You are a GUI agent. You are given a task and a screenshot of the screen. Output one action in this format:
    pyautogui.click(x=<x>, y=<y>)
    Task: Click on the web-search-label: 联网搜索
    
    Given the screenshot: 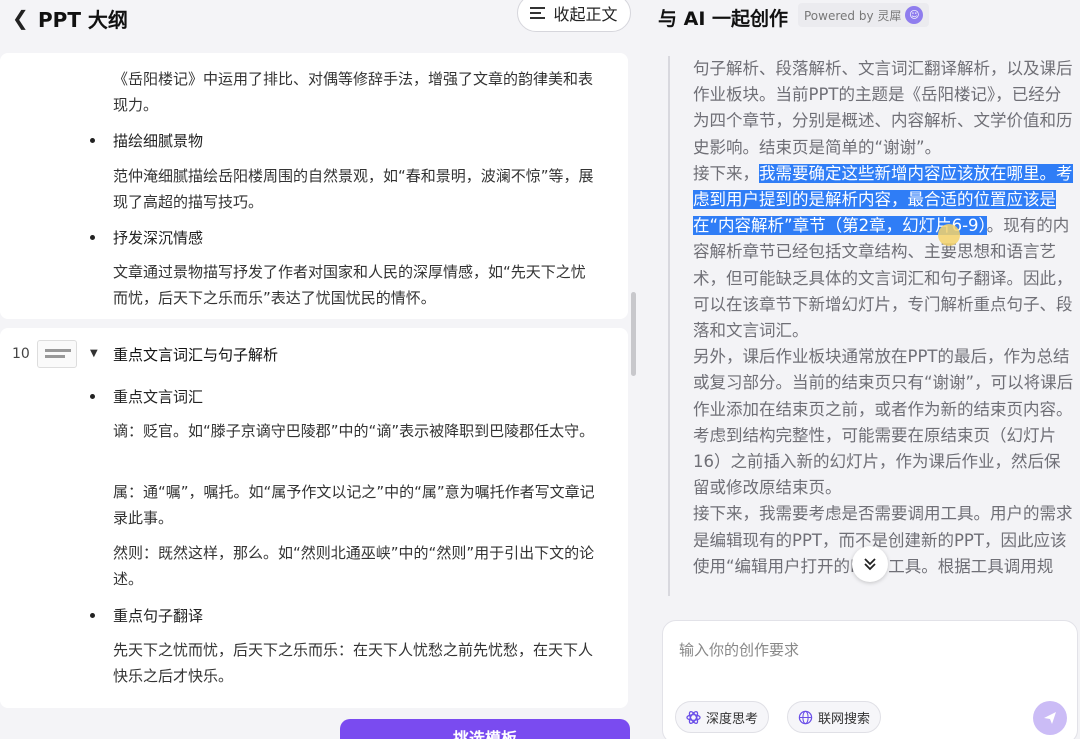 What is the action you would take?
    pyautogui.click(x=844, y=719)
    